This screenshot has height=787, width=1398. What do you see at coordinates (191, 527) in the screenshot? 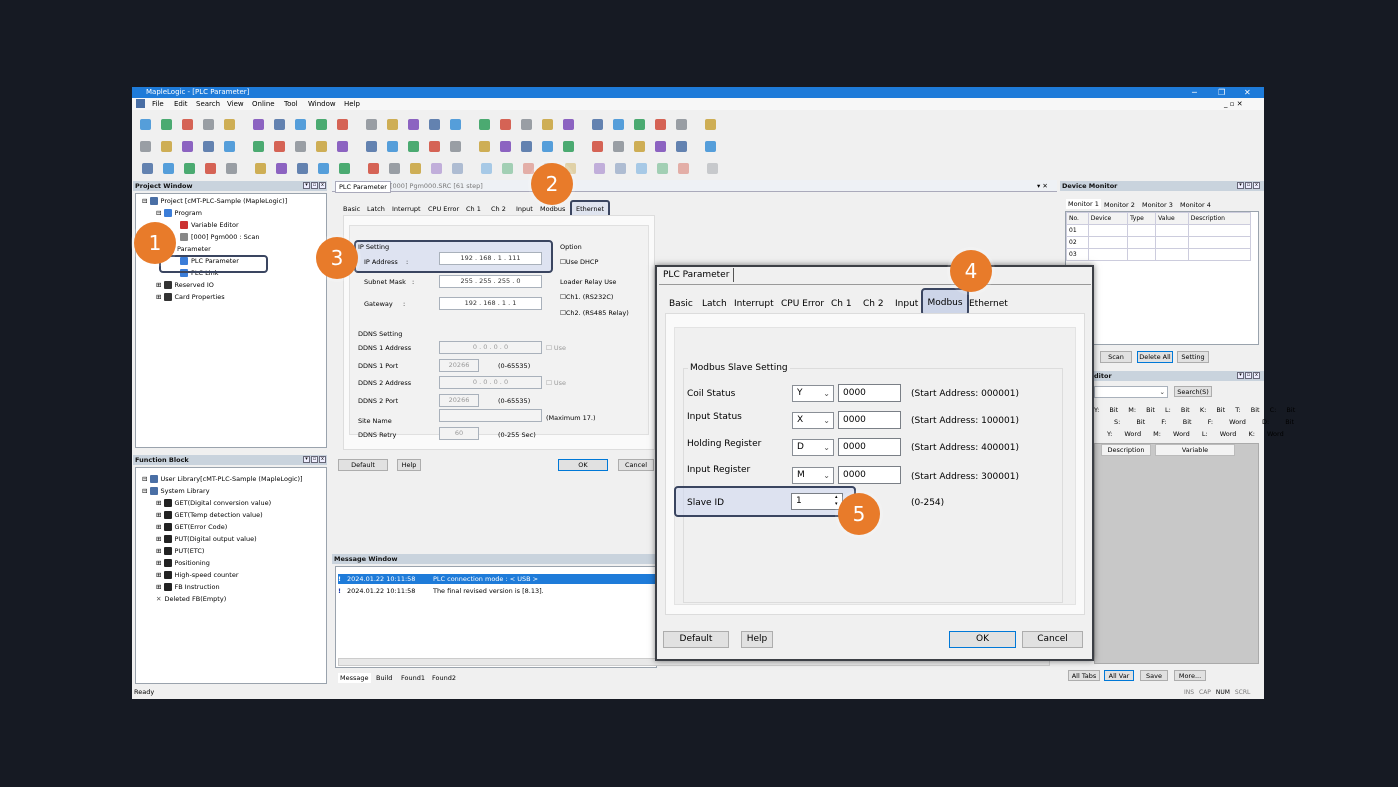
I see `fb-item: ⊞ GET(Error Code)` at bounding box center [191, 527].